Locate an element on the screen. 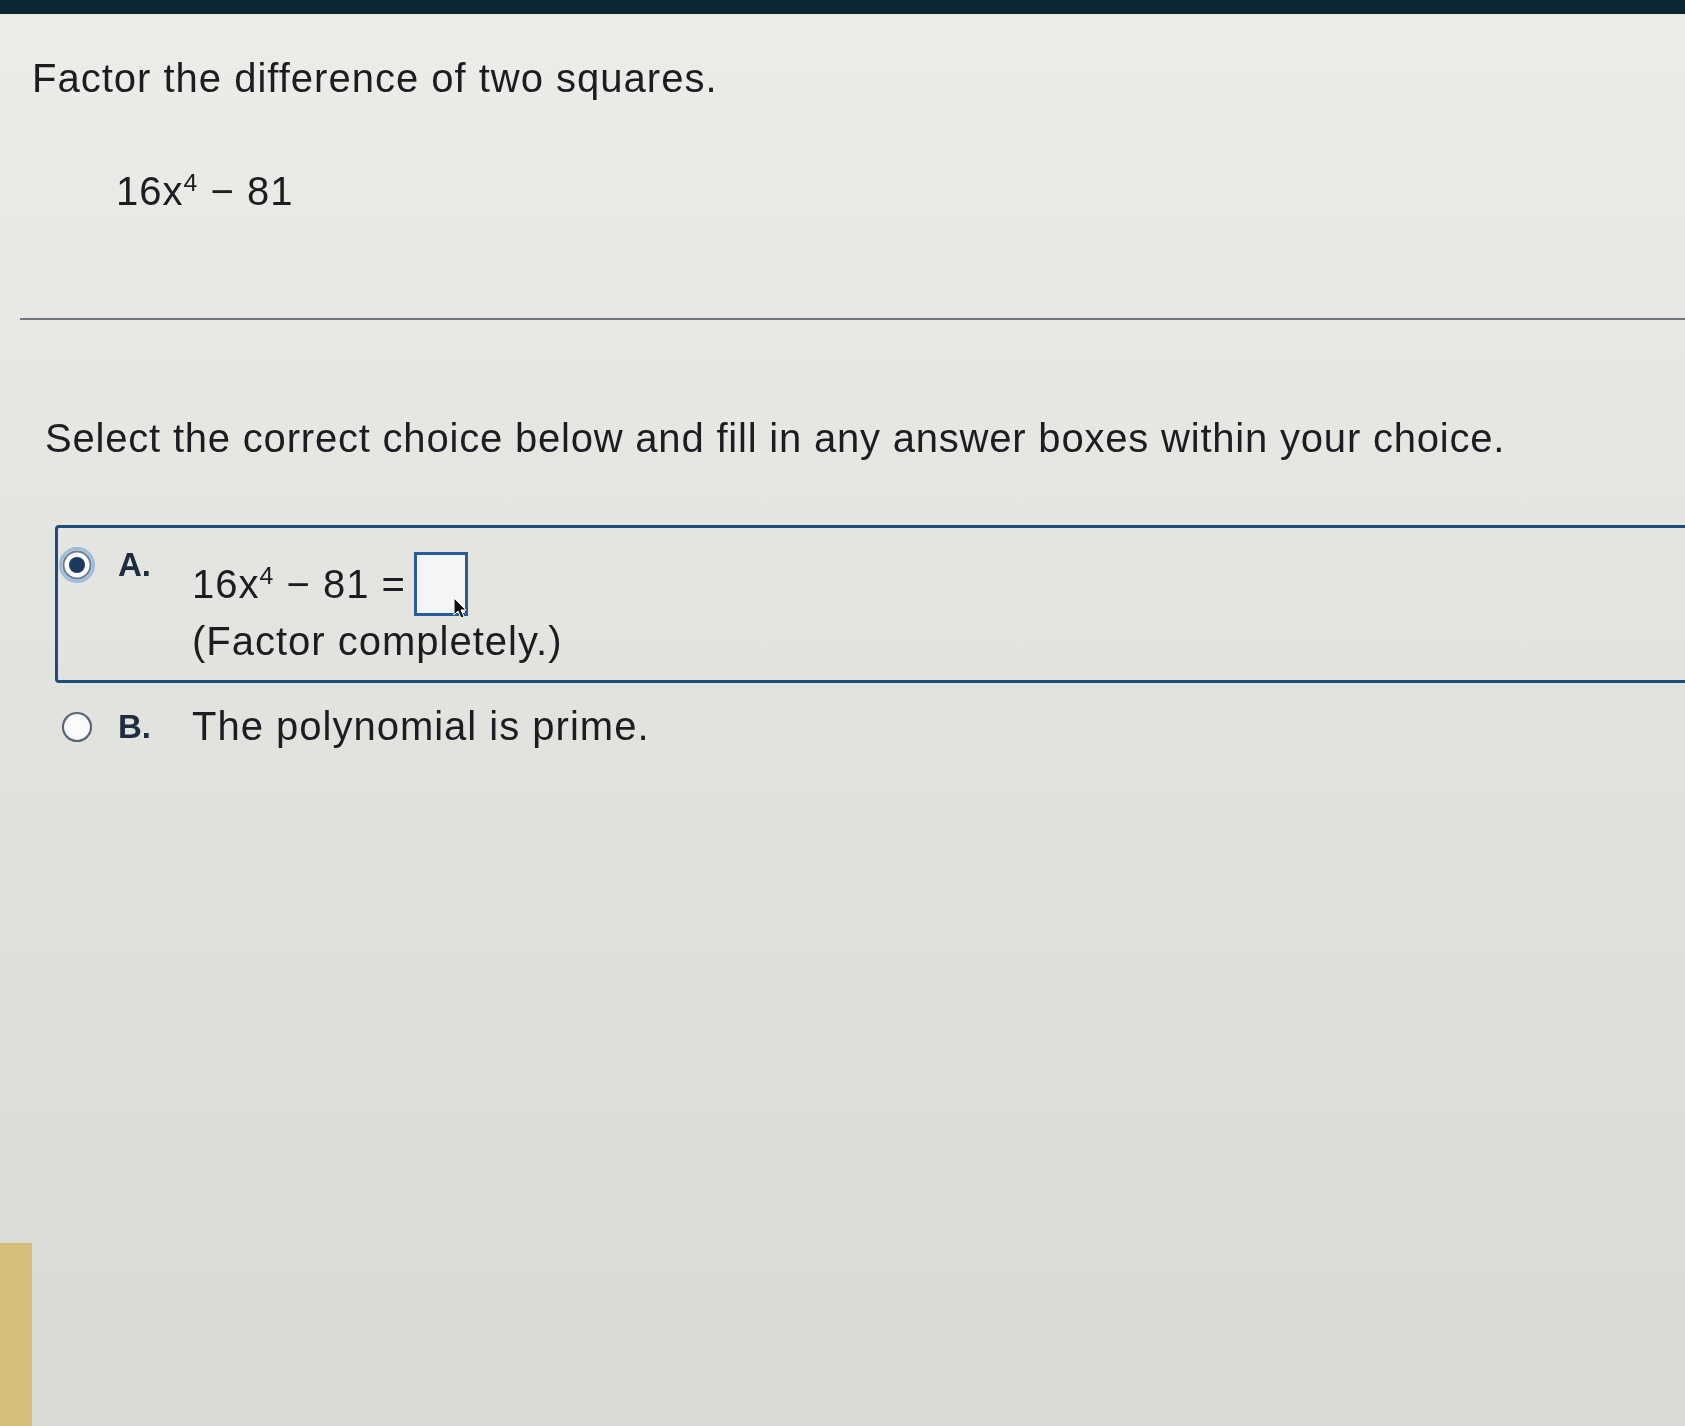 The image size is (1685, 1426). choice-text: The polynomial is prime. is located at coordinates (421, 726).